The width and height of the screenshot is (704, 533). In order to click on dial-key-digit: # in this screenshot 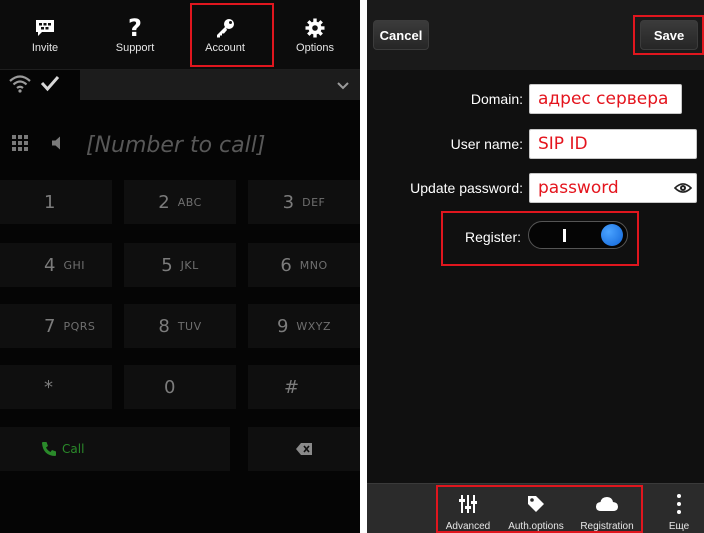, I will do `click(292, 387)`.